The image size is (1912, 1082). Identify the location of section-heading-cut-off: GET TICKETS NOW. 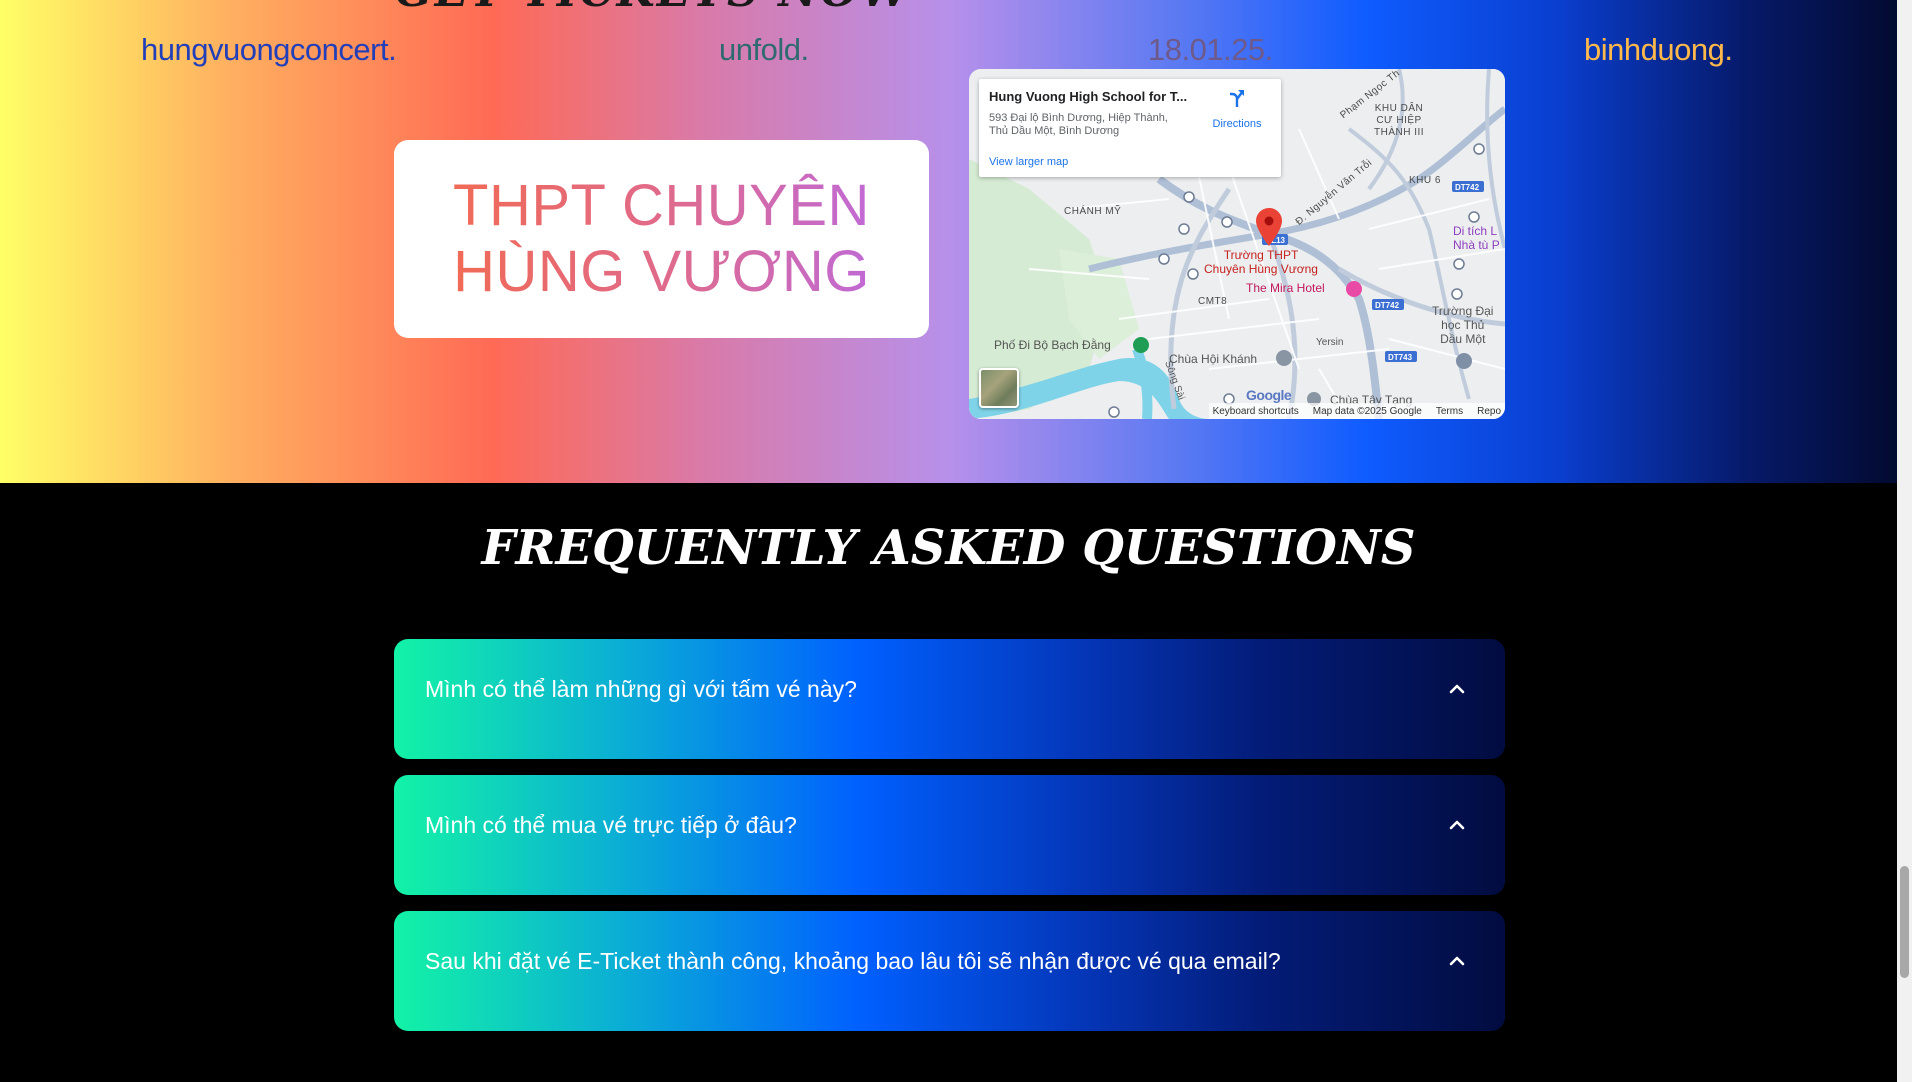
(652, 8).